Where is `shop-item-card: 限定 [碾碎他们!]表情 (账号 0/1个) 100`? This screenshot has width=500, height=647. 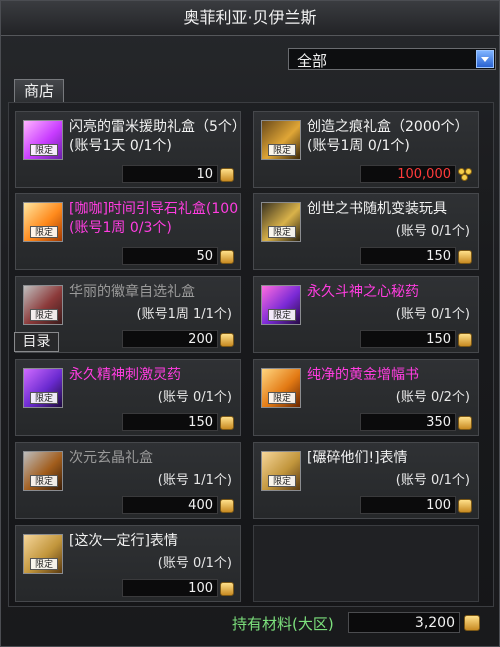
shop-item-card: 限定 [碾碎他们!]表情 (账号 0/1个) 100 is located at coordinates (366, 480).